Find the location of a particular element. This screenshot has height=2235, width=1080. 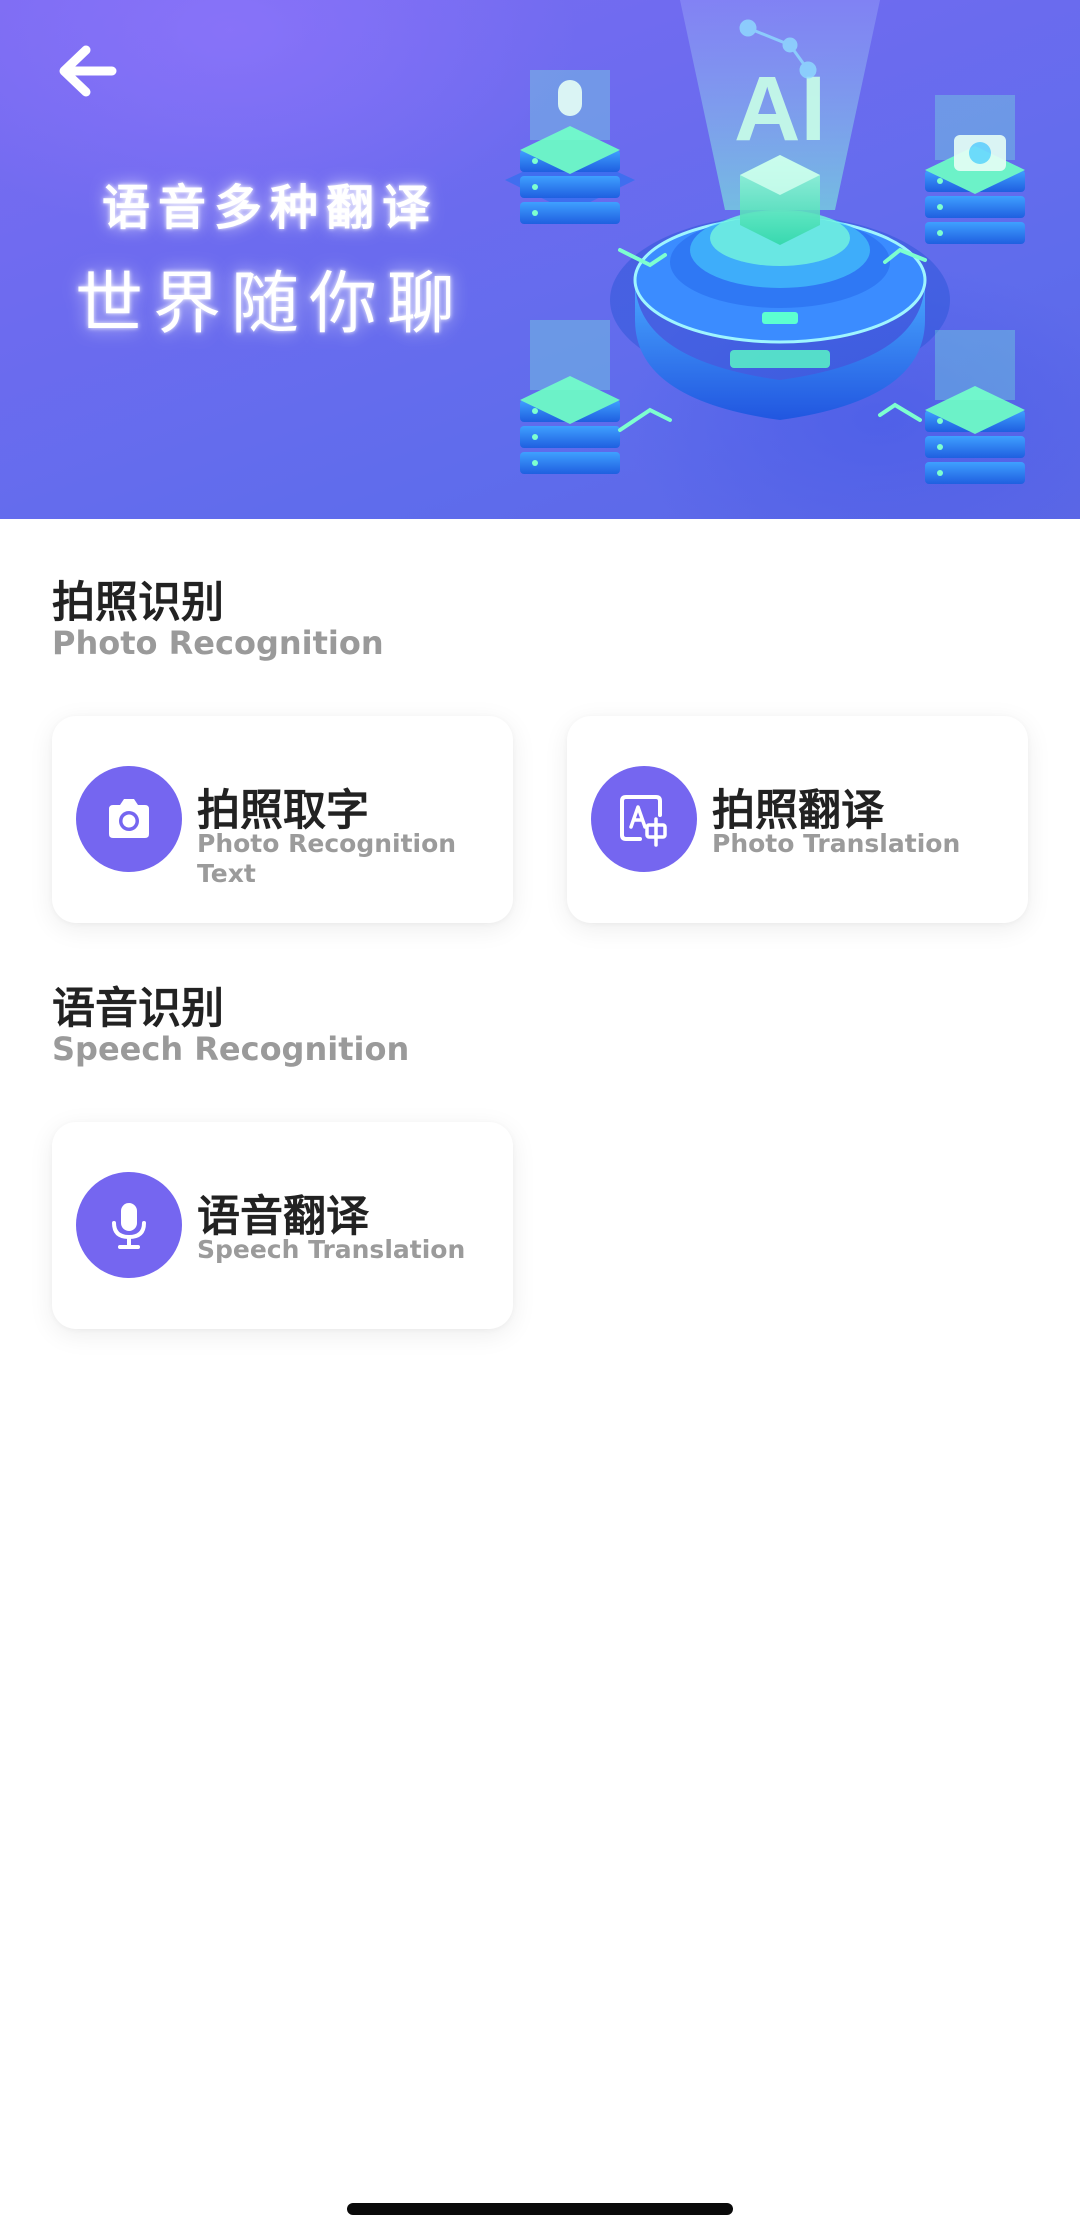

section-title-speech-recognition: 语音识别 is located at coordinates (138, 1009).